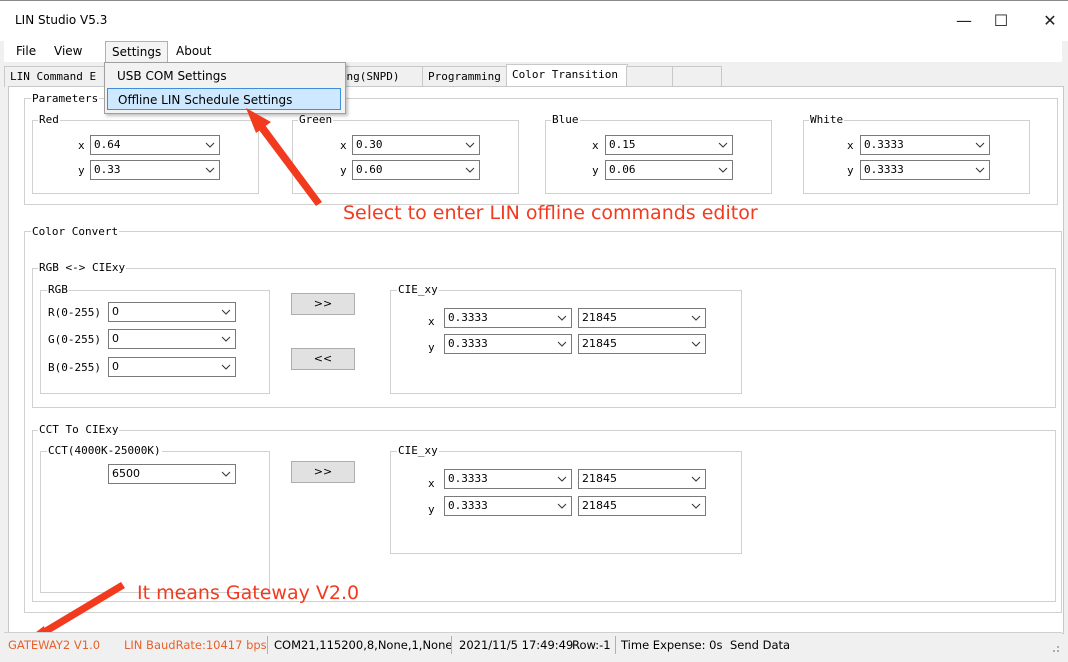  I want to click on status-time: 2021/11/5 17:49:49, so click(516, 645).